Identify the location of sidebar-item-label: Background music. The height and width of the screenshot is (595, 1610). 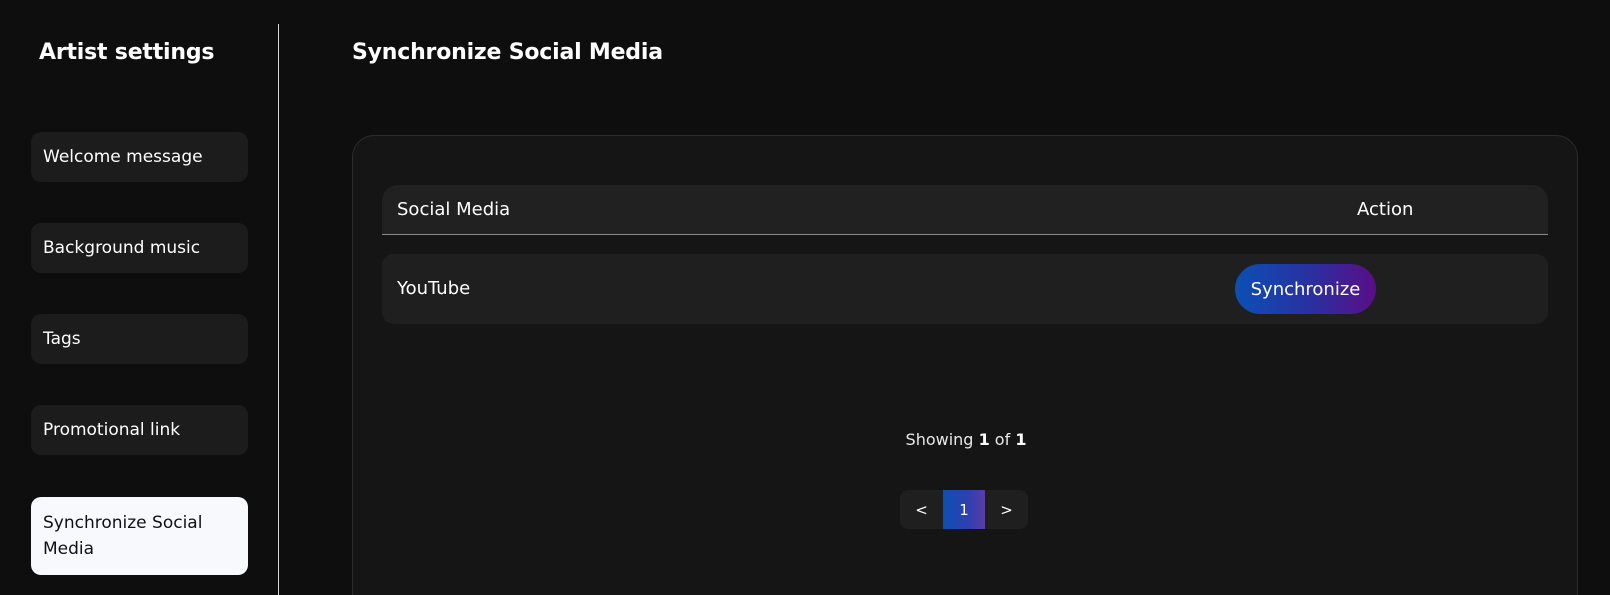
(122, 248).